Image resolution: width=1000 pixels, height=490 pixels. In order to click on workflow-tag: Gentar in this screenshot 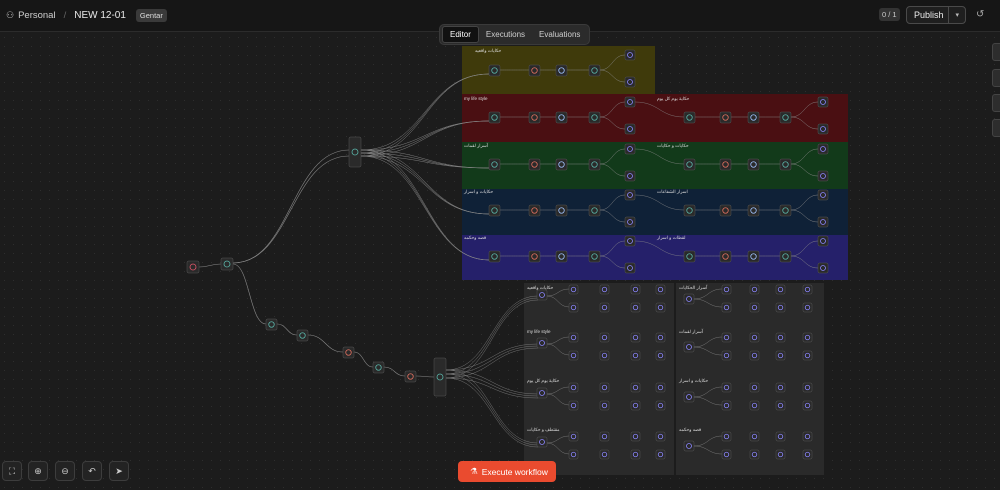, I will do `click(151, 15)`.